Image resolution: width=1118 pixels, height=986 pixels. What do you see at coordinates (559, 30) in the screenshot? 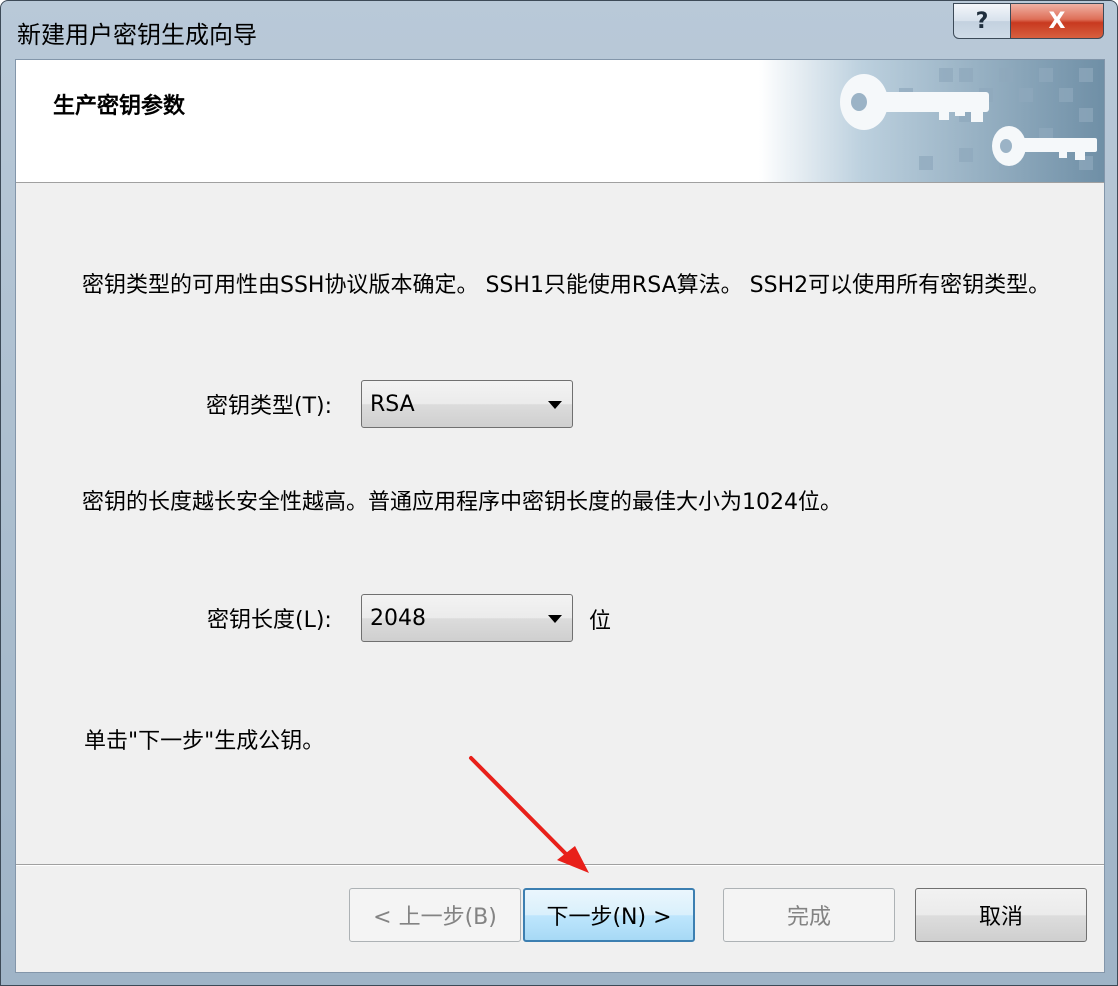
I see `title-bar: 新建用户密钥生成向导 ? X` at bounding box center [559, 30].